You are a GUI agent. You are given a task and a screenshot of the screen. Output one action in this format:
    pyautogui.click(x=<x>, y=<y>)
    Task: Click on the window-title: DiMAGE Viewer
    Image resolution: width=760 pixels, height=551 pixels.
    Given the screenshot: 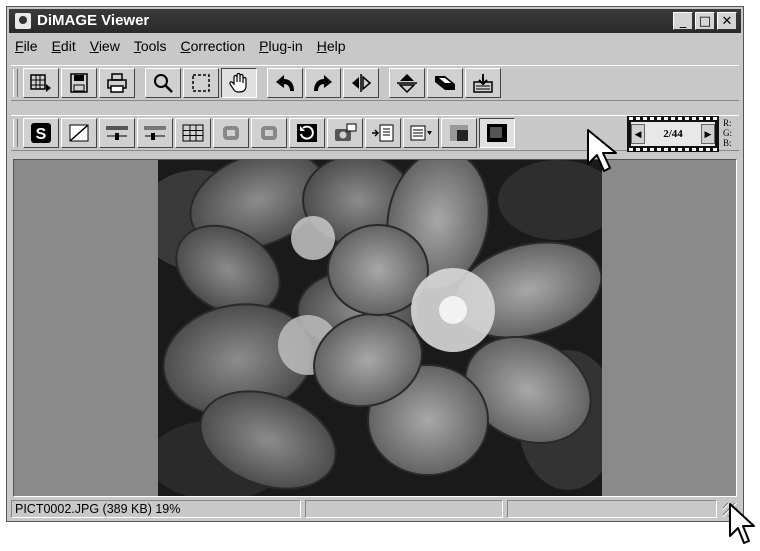 What is the action you would take?
    pyautogui.click(x=93, y=20)
    